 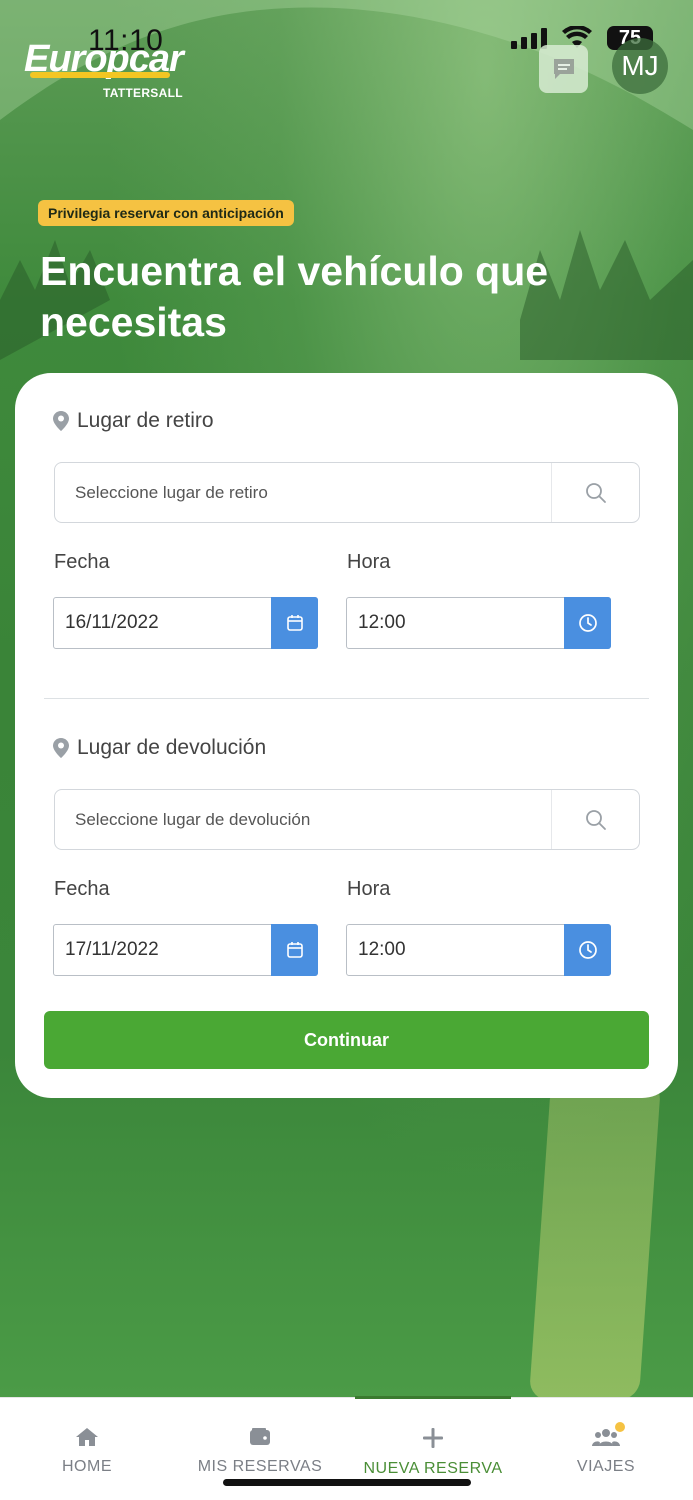 I want to click on europcar-logo: Europcar TATTERSALL, so click(x=104, y=70).